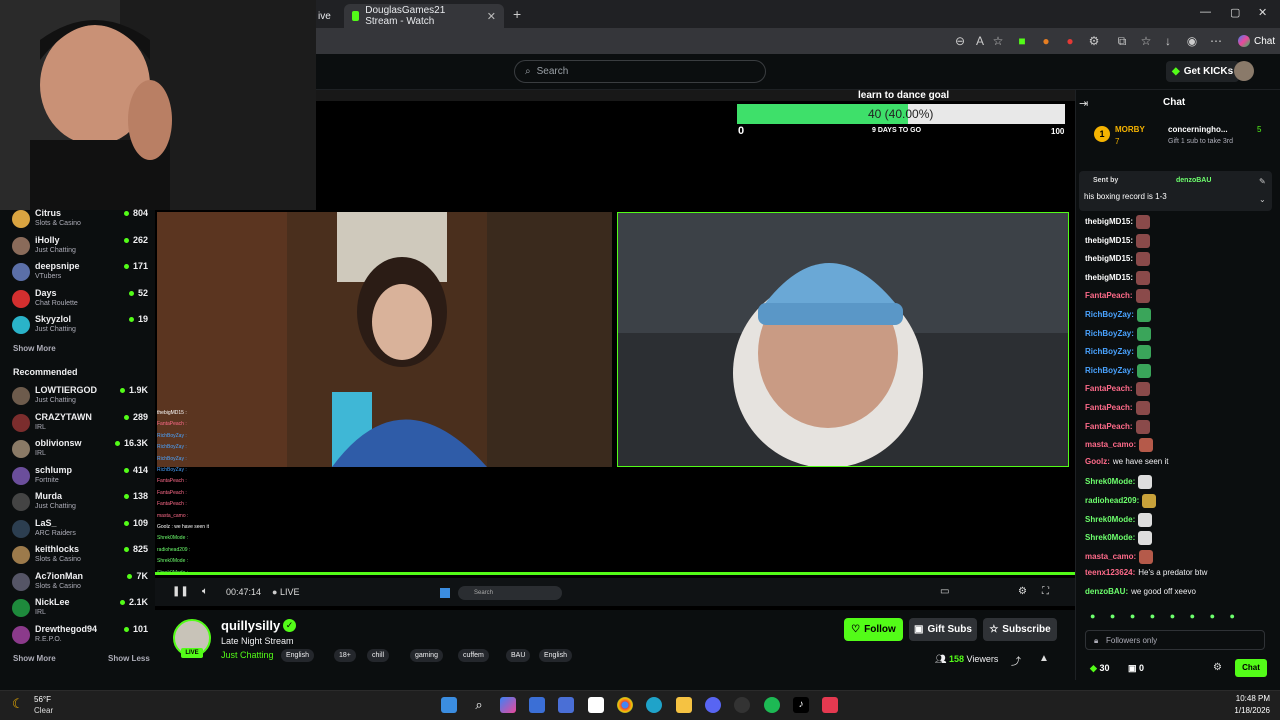 This screenshot has height=720, width=1280. What do you see at coordinates (517, 14) in the screenshot?
I see `new-tab-button: +` at bounding box center [517, 14].